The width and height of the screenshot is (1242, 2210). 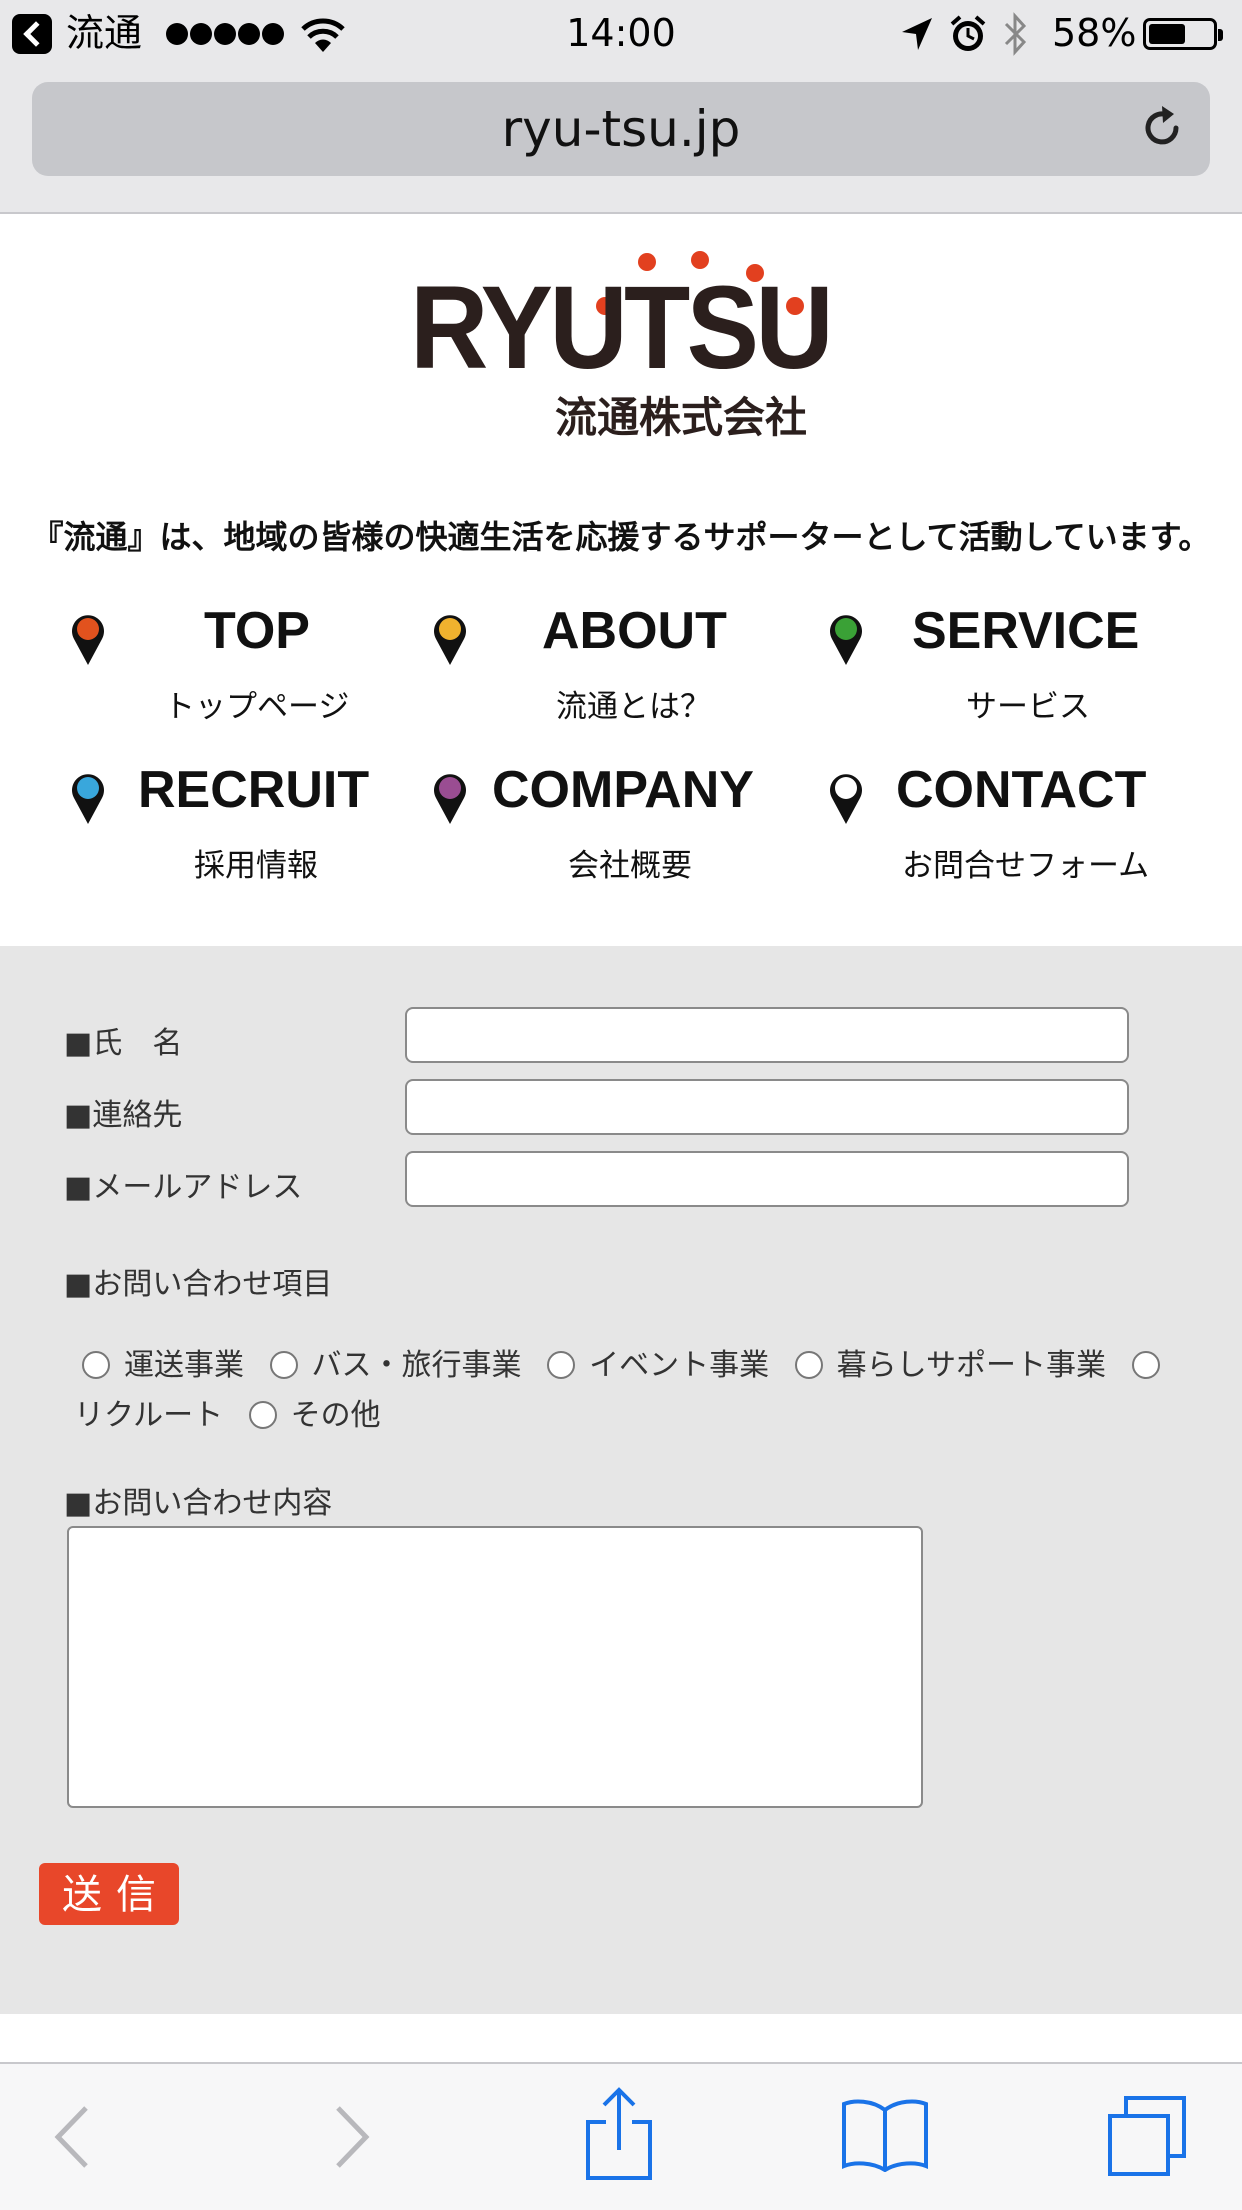 I want to click on status-bar: 流通 14:00 58%, so click(x=621, y=33).